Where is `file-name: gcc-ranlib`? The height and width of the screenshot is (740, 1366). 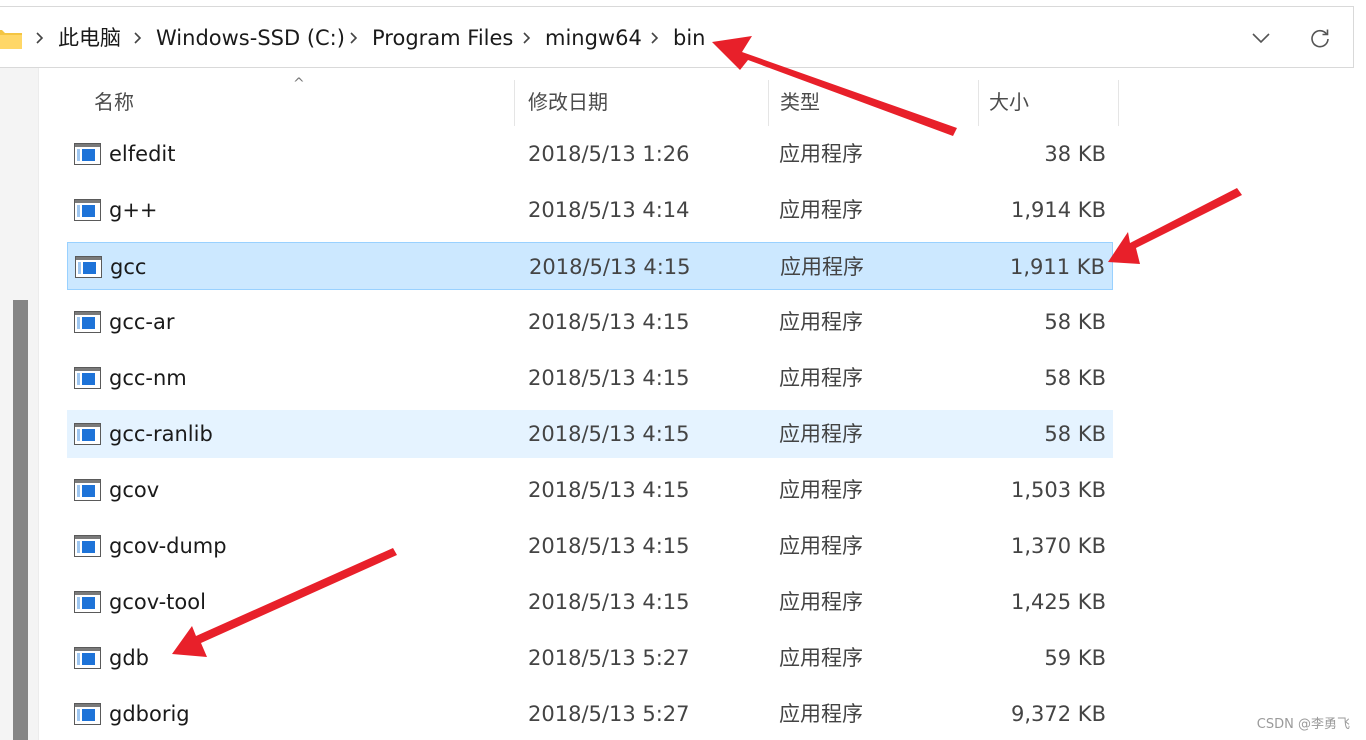
file-name: gcc-ranlib is located at coordinates (161, 434).